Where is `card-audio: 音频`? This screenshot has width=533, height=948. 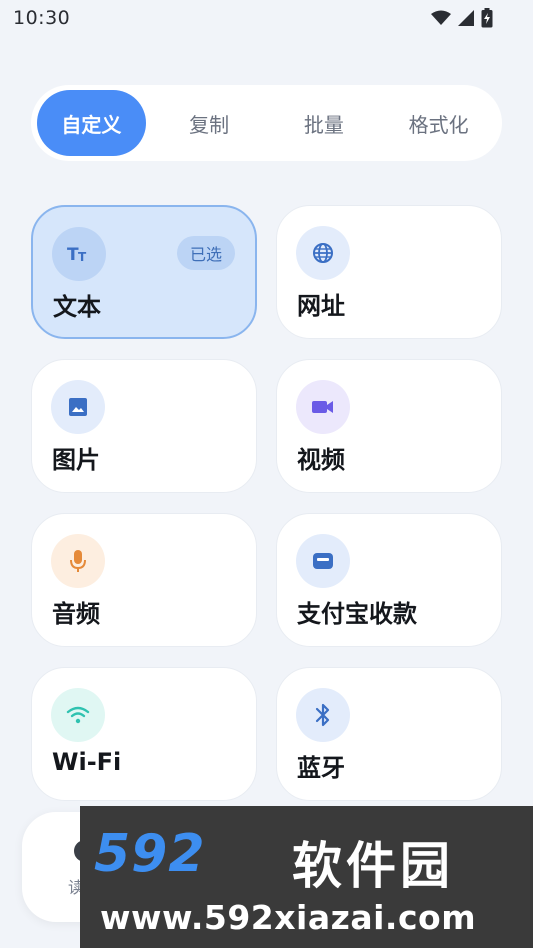
card-audio: 音频 is located at coordinates (144, 580).